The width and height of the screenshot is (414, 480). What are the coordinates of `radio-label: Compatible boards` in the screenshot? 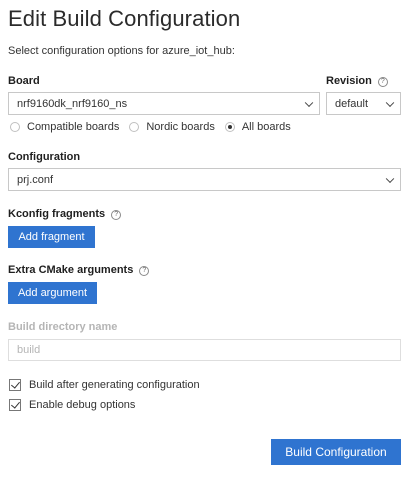 It's located at (73, 127).